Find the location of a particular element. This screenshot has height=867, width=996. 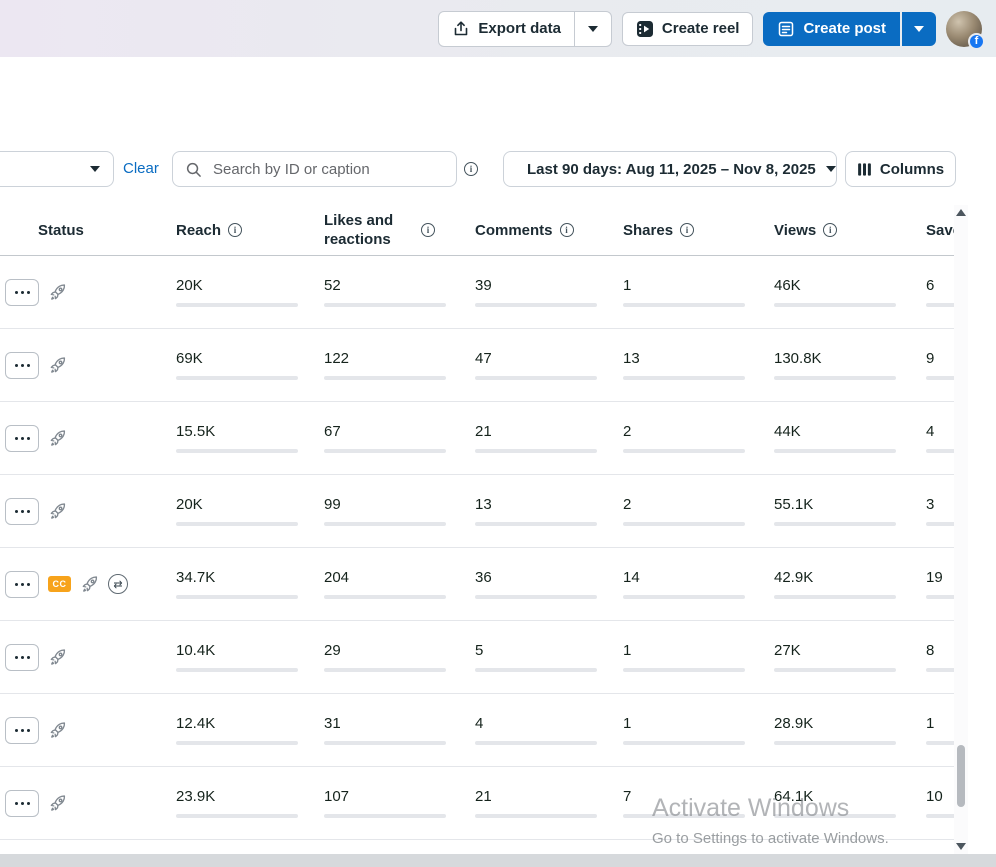

metric-value: 1 is located at coordinates (627, 723).